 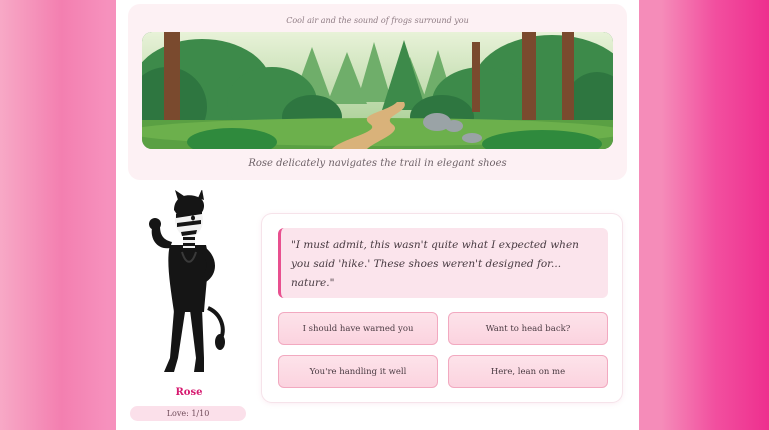 What do you see at coordinates (358, 328) in the screenshot?
I see `choice-button-warned: I should have warned you` at bounding box center [358, 328].